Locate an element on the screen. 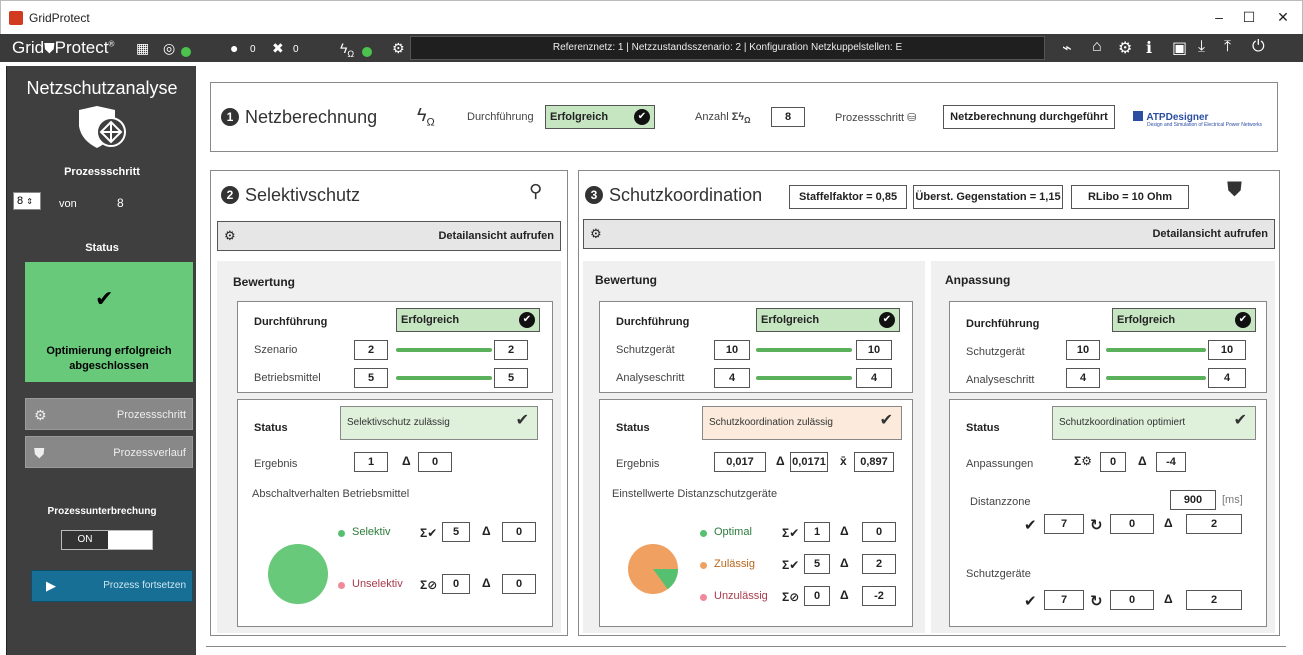  prozess-label: Prozessschritt ⛁ is located at coordinates (875, 117).